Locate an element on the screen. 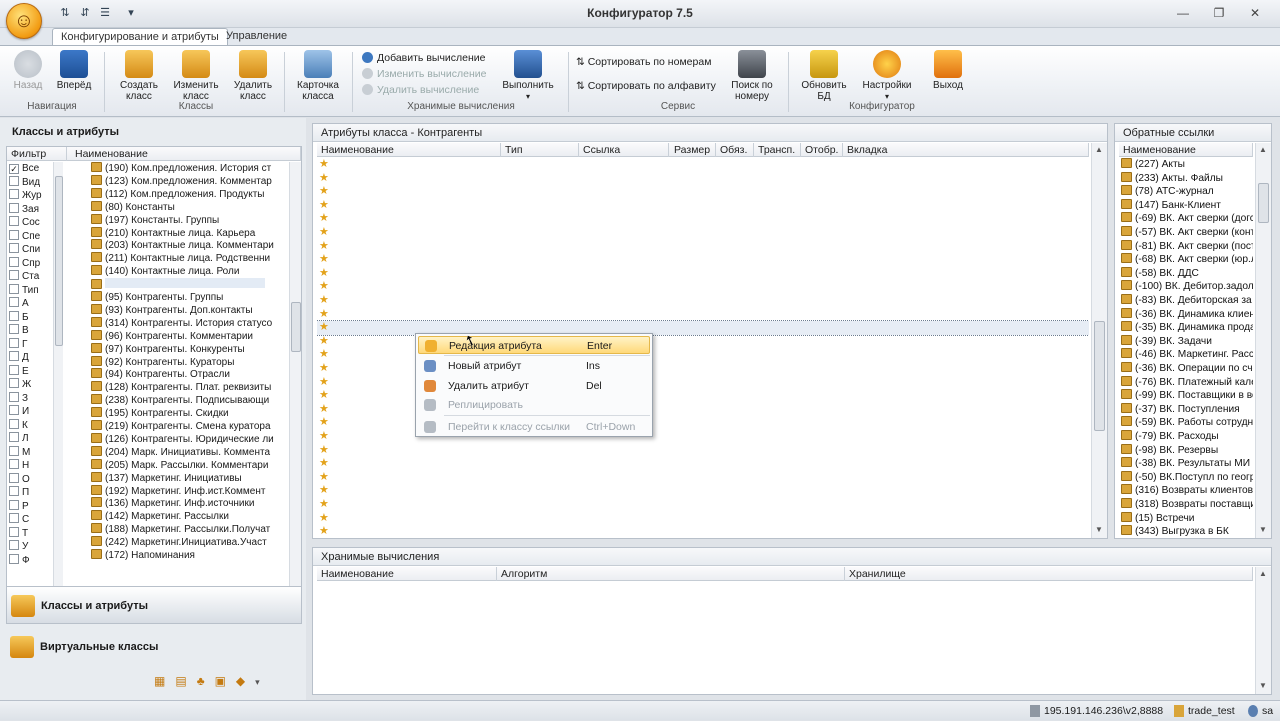 The width and height of the screenshot is (1280, 721). mini-reports-icon: ▣ is located at coordinates (225, 681).